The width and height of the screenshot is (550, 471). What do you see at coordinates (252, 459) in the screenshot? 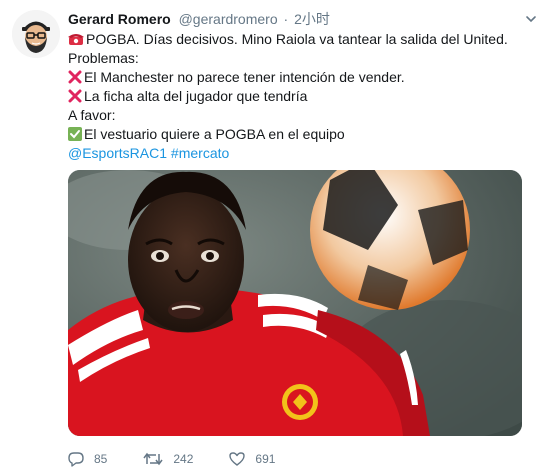
I see `like-button: 691` at bounding box center [252, 459].